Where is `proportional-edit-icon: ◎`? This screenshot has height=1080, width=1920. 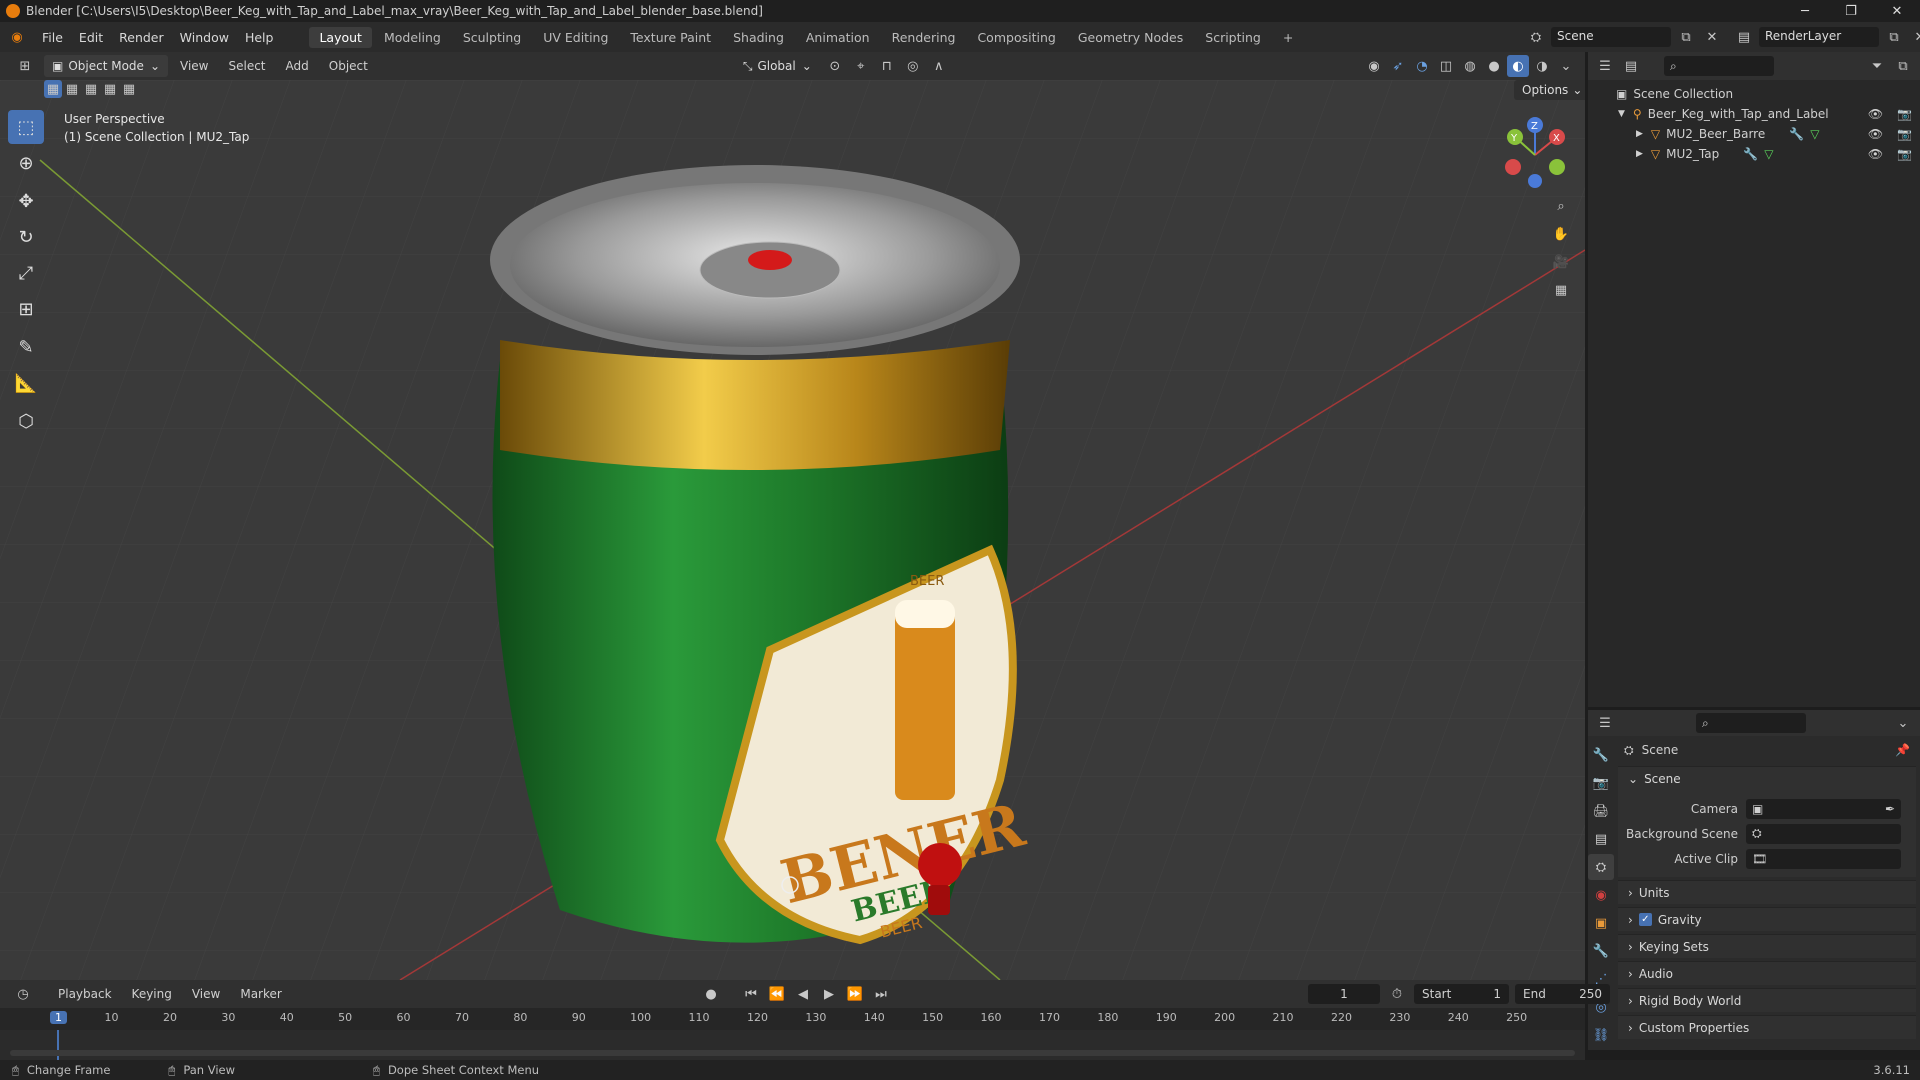
proportional-edit-icon: ◎ is located at coordinates (913, 66).